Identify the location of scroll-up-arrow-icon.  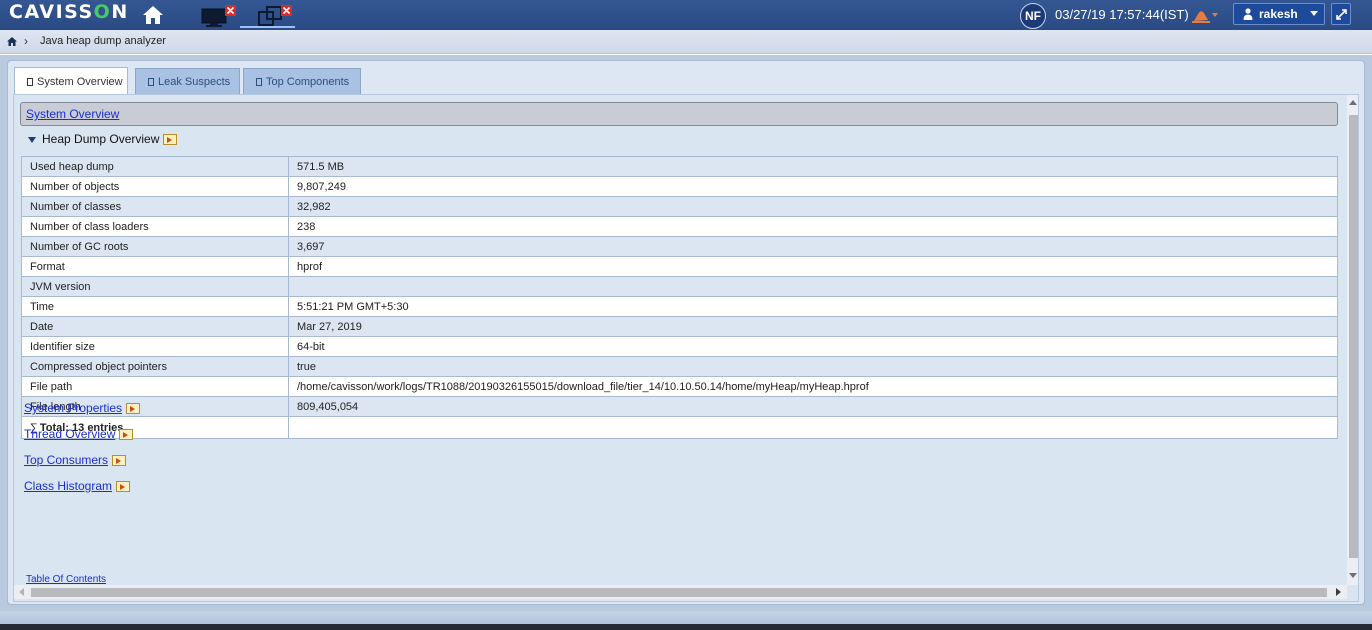
(1353, 102).